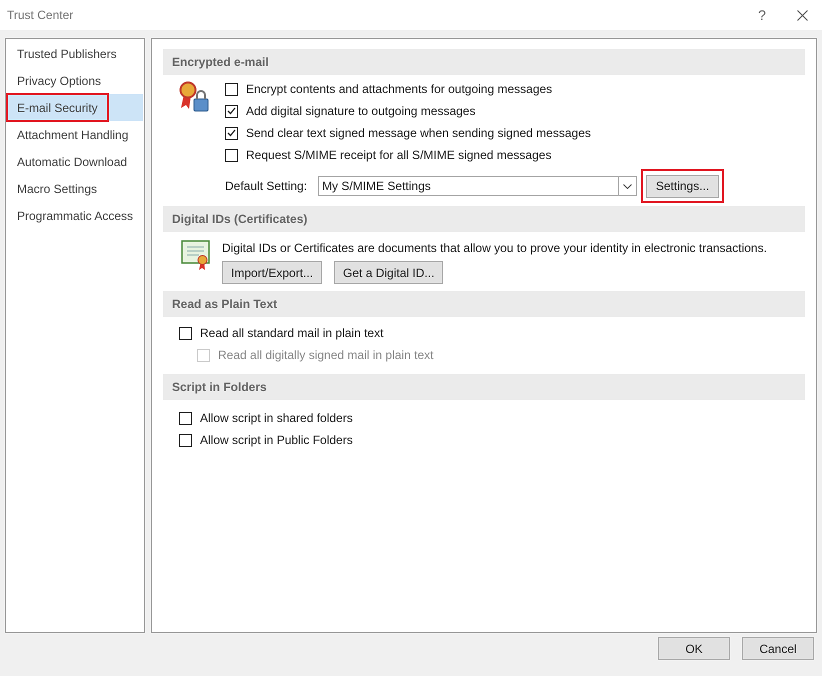  What do you see at coordinates (361, 111) in the screenshot?
I see `checkbox-label: Add digital signature to outgoing messages` at bounding box center [361, 111].